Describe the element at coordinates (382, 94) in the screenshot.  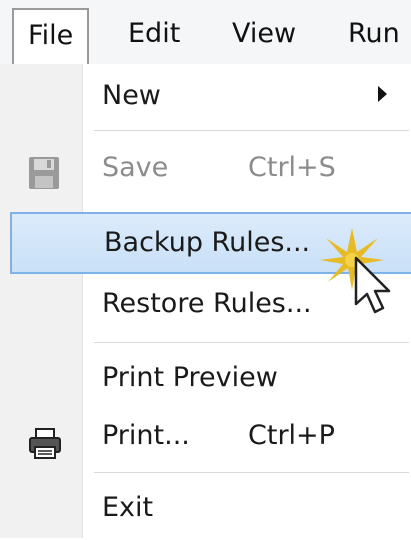
I see `submenu-arrow-icon` at that location.